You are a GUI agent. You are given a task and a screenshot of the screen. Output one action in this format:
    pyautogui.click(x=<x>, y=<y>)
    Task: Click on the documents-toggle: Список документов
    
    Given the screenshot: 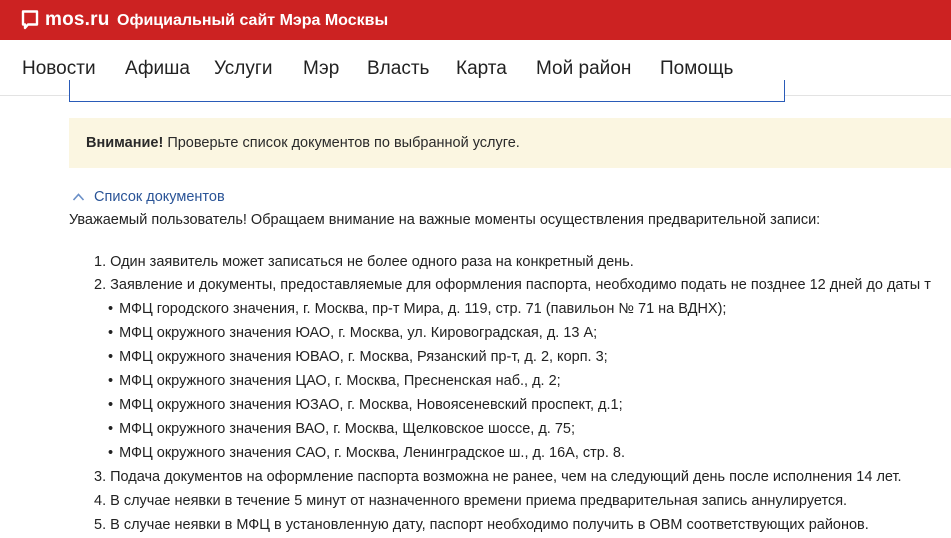 What is the action you would take?
    pyautogui.click(x=148, y=197)
    